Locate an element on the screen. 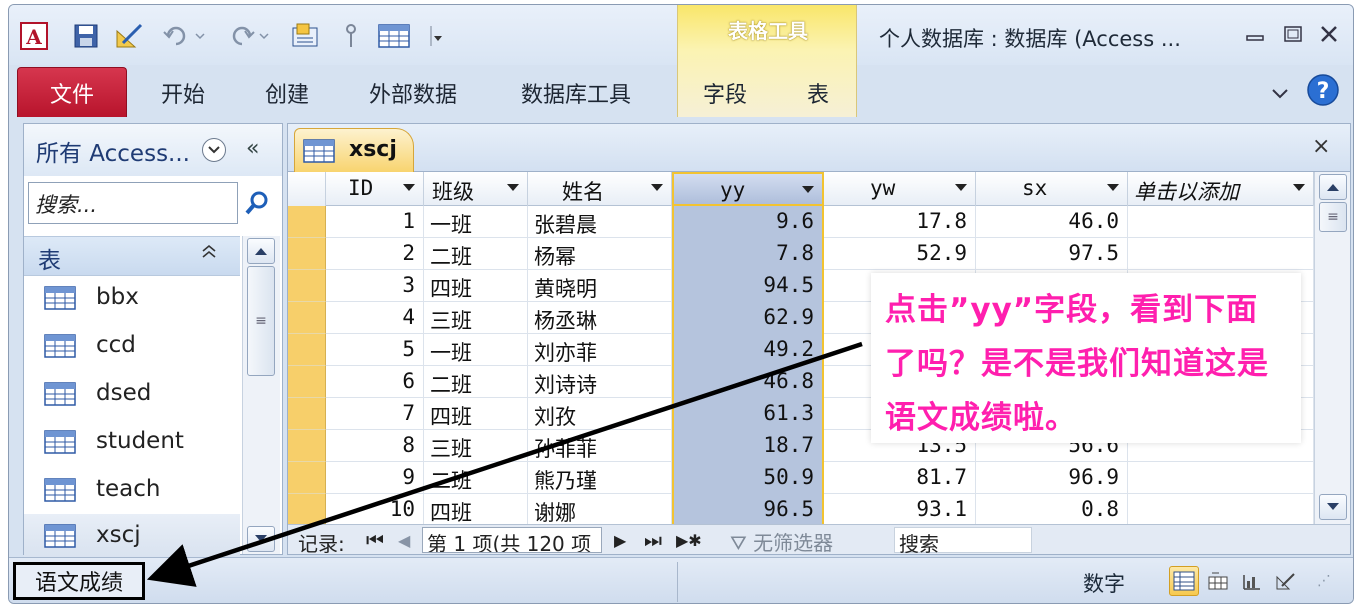 This screenshot has height=616, width=1362. table-row: 9 二班 熊乃瑾 50.9 81.7 96.9 is located at coordinates (801, 478).